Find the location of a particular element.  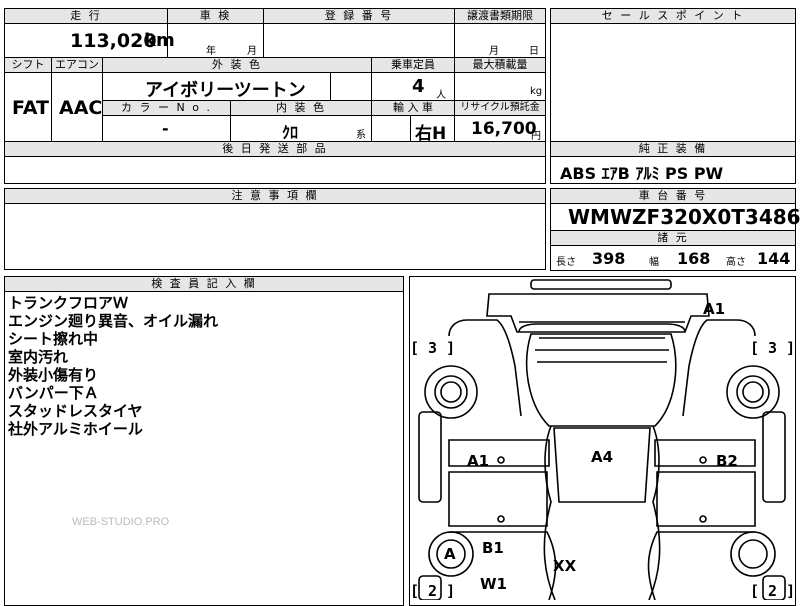

later-parts-cell is located at coordinates (275, 170).